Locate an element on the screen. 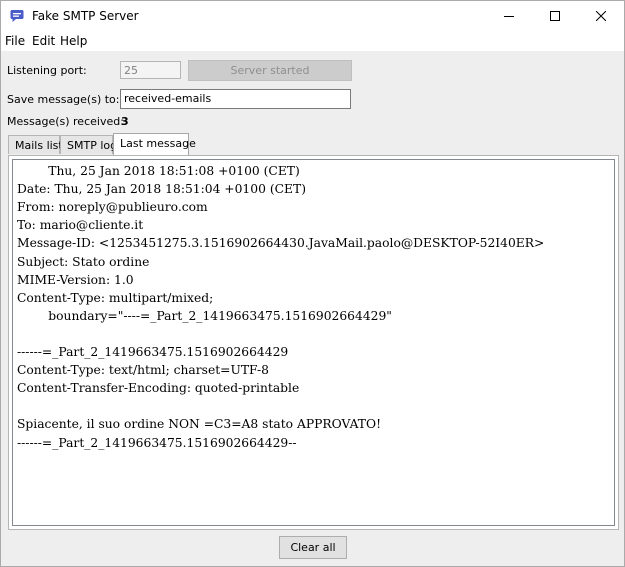 The image size is (625, 567). maximize-icon is located at coordinates (555, 16).